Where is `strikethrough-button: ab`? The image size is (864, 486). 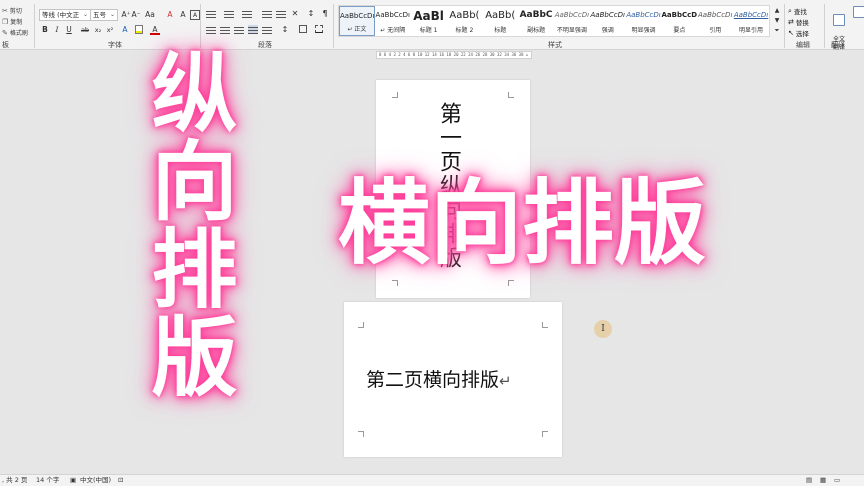 strikethrough-button: ab is located at coordinates (85, 30).